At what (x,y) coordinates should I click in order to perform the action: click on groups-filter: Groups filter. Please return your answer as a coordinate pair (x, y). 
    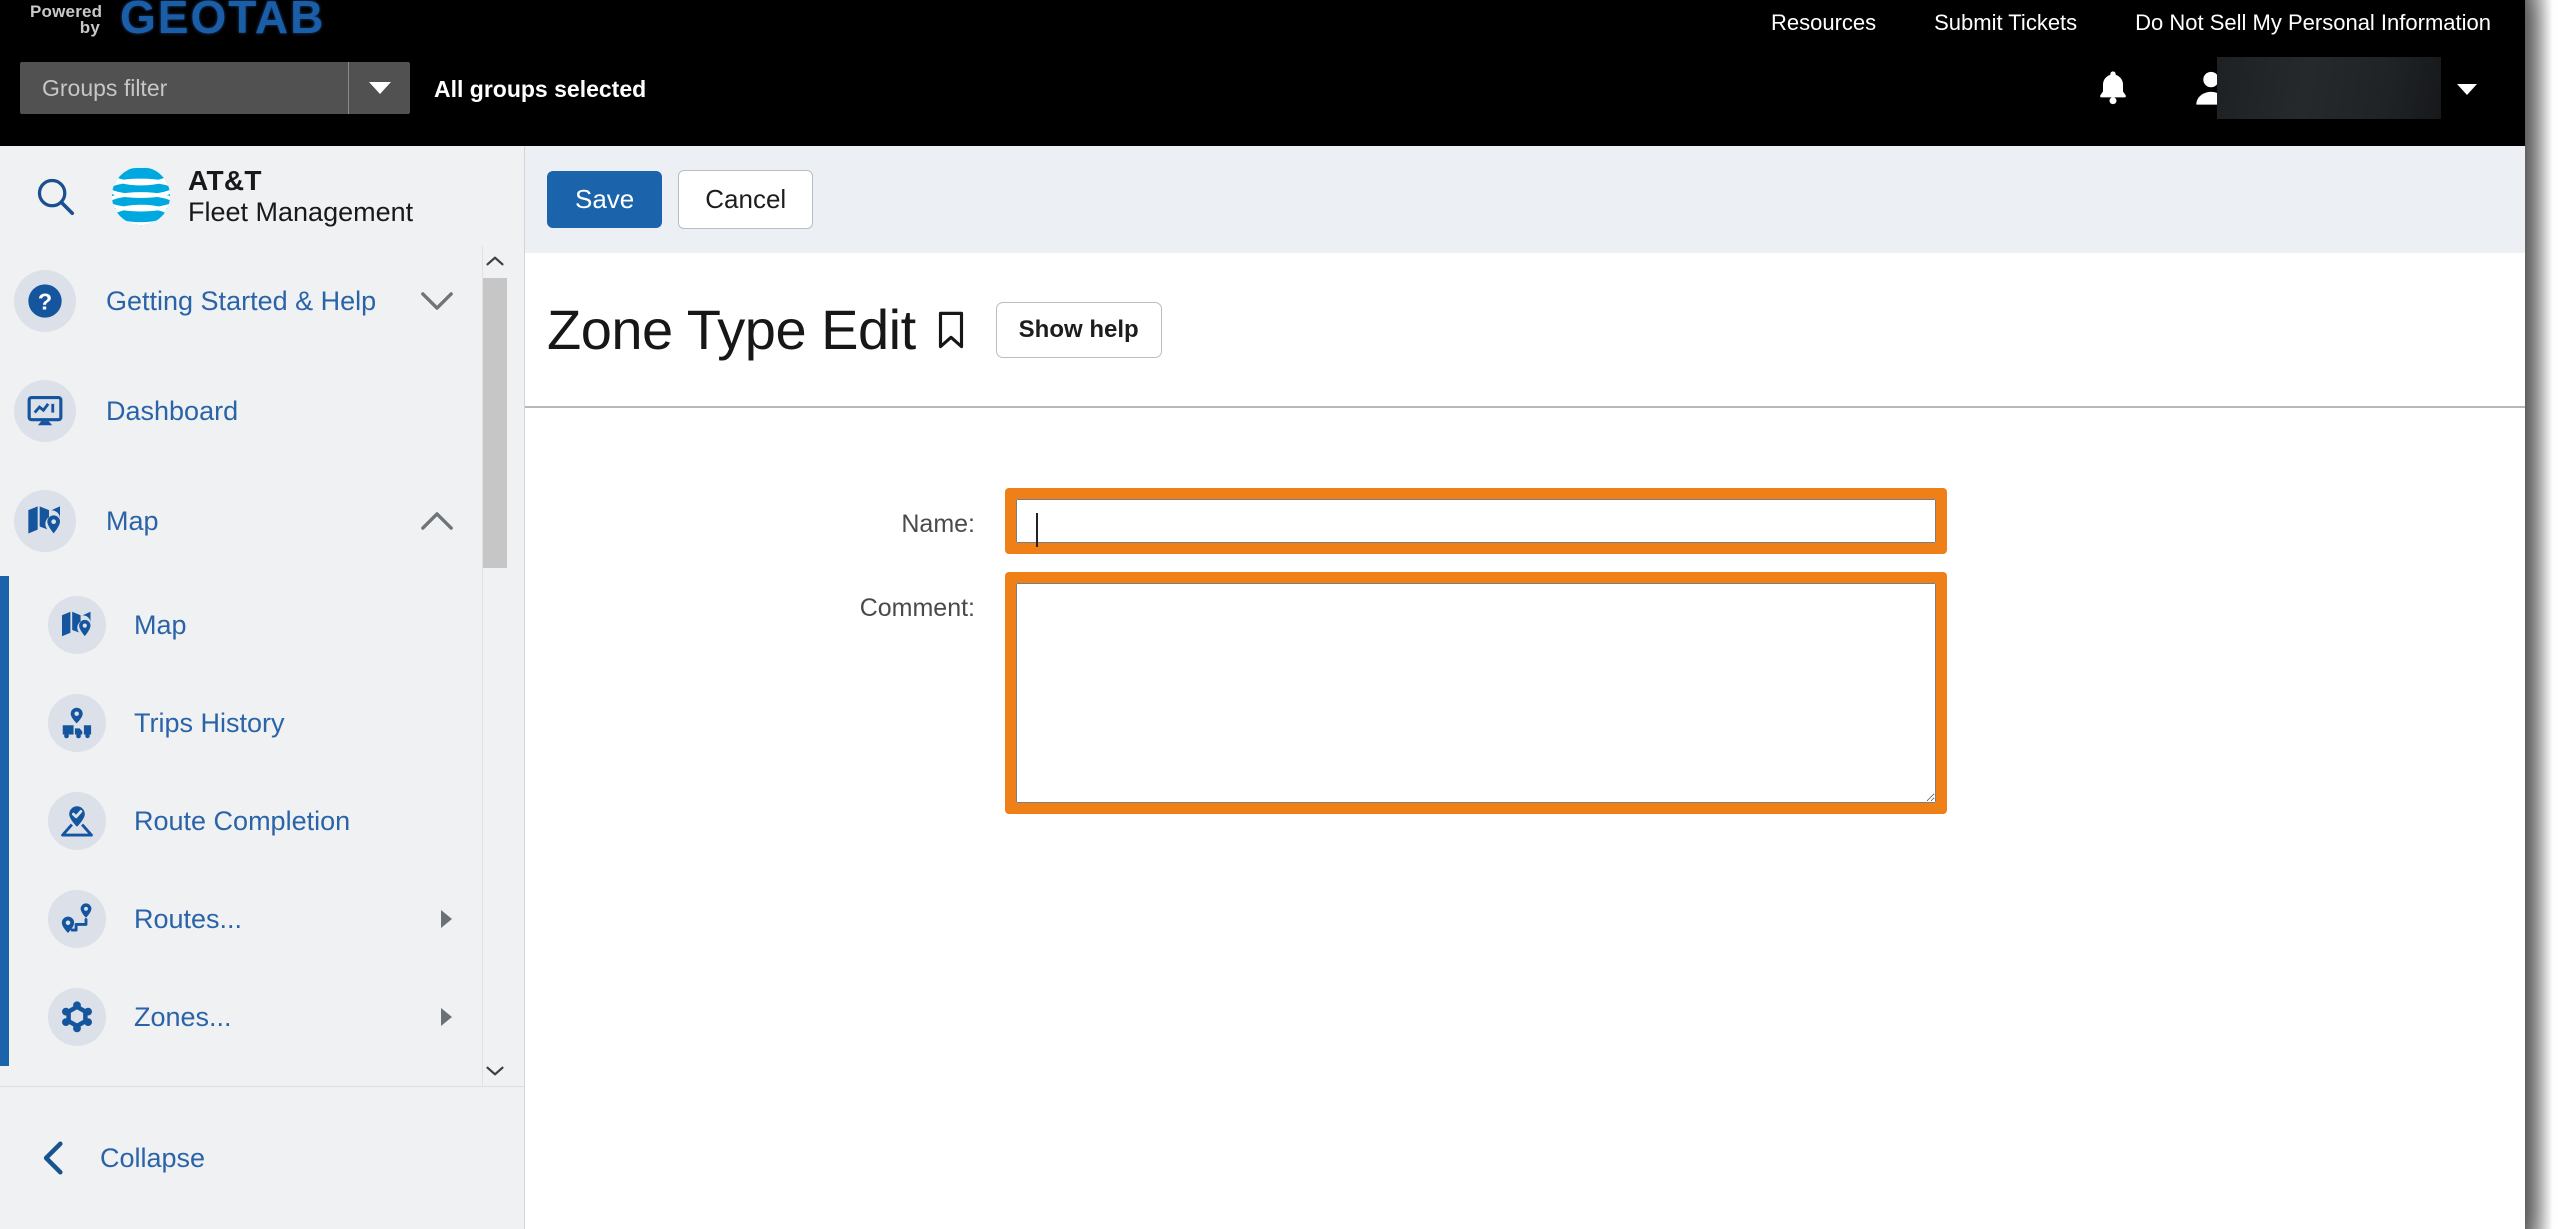
    Looking at the image, I should click on (215, 88).